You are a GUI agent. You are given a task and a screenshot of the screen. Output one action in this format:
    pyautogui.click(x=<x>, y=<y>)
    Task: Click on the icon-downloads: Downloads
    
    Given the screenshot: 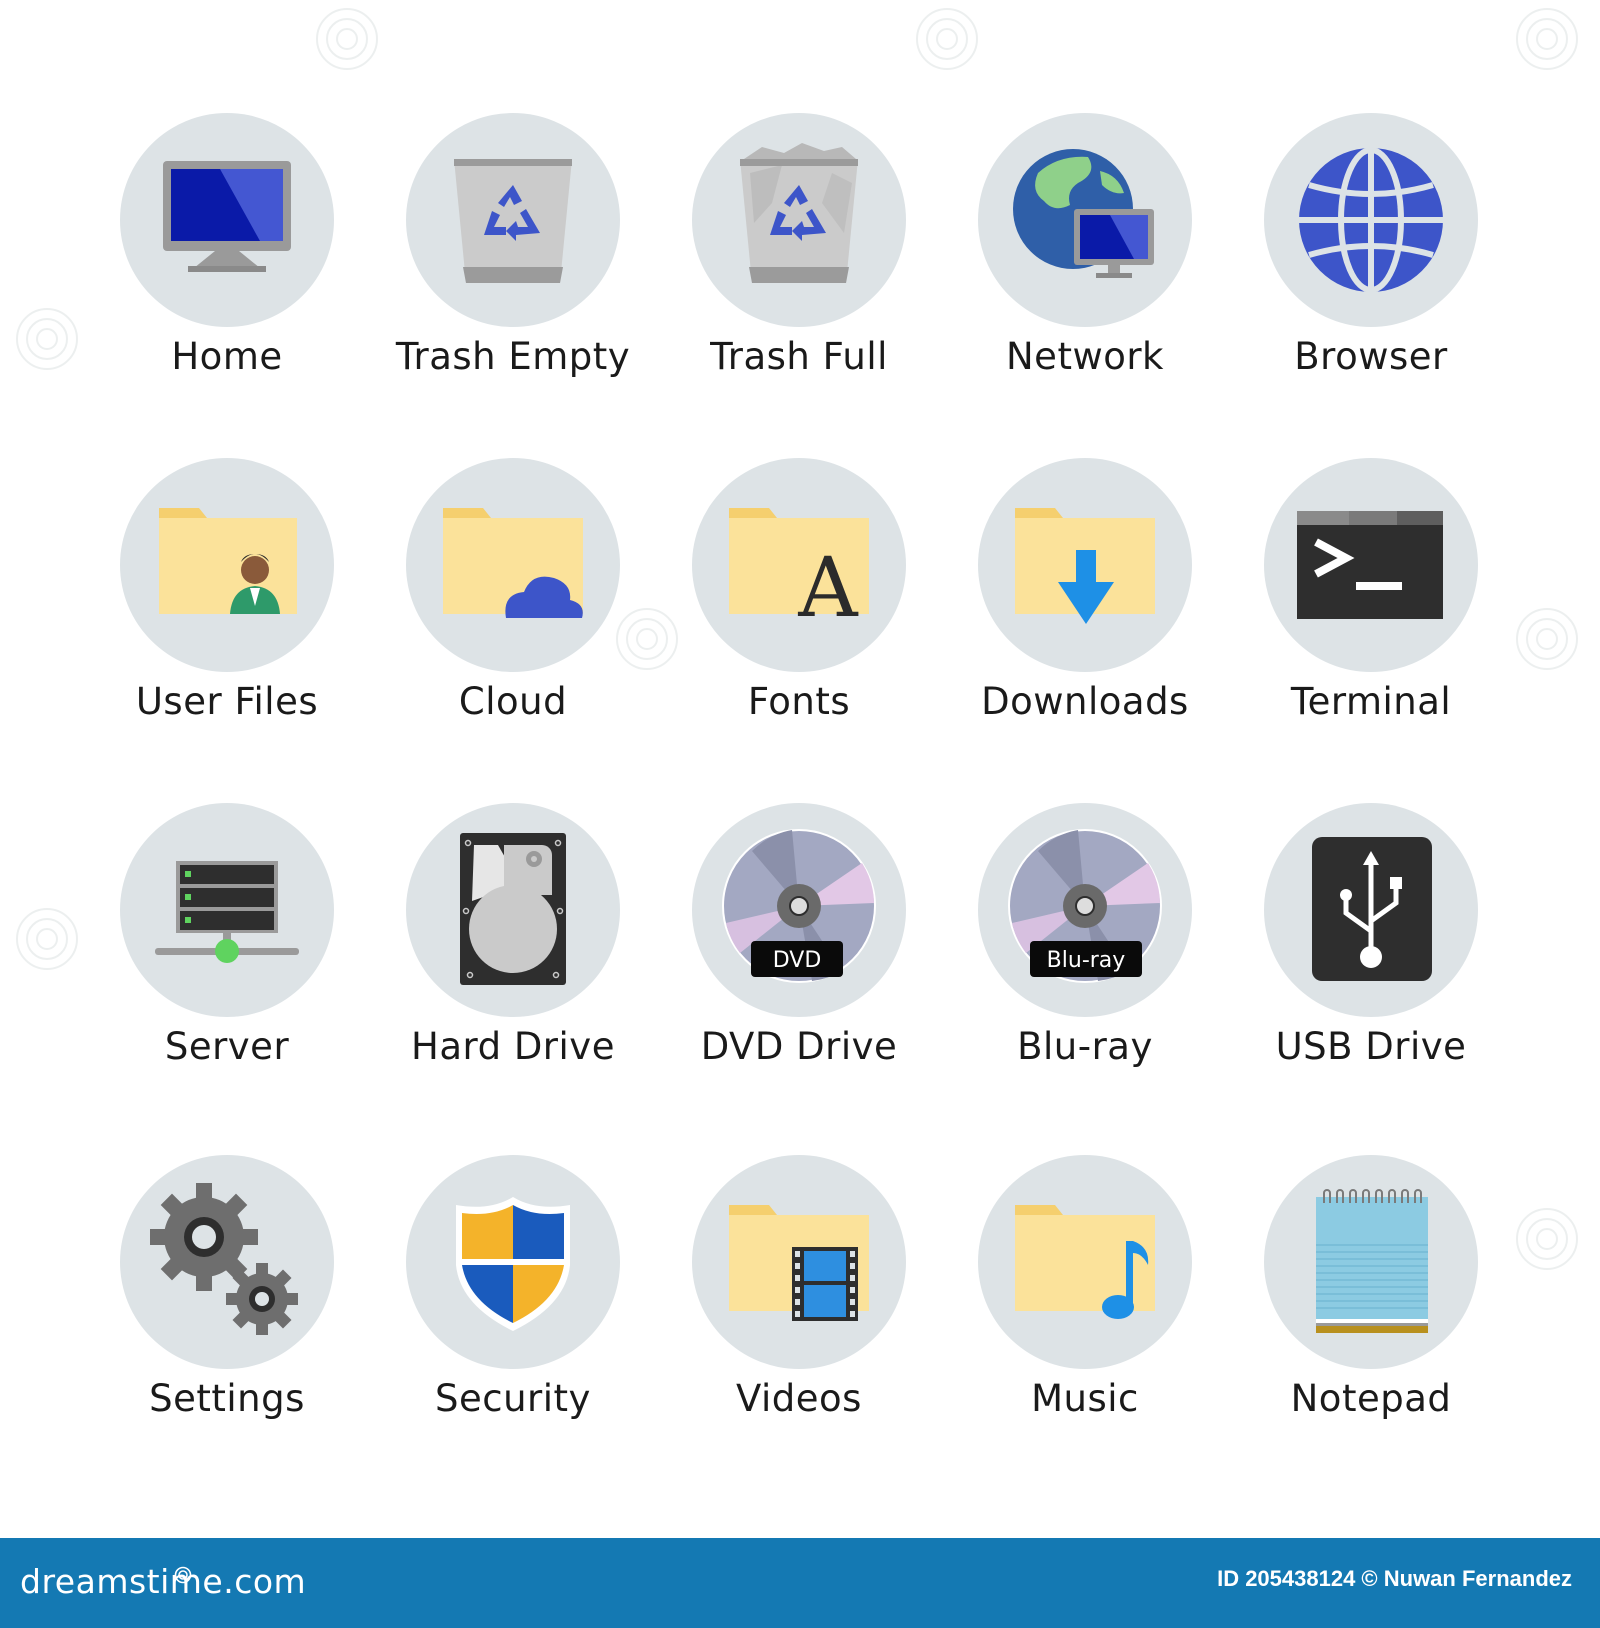 What is the action you would take?
    pyautogui.click(x=1085, y=608)
    